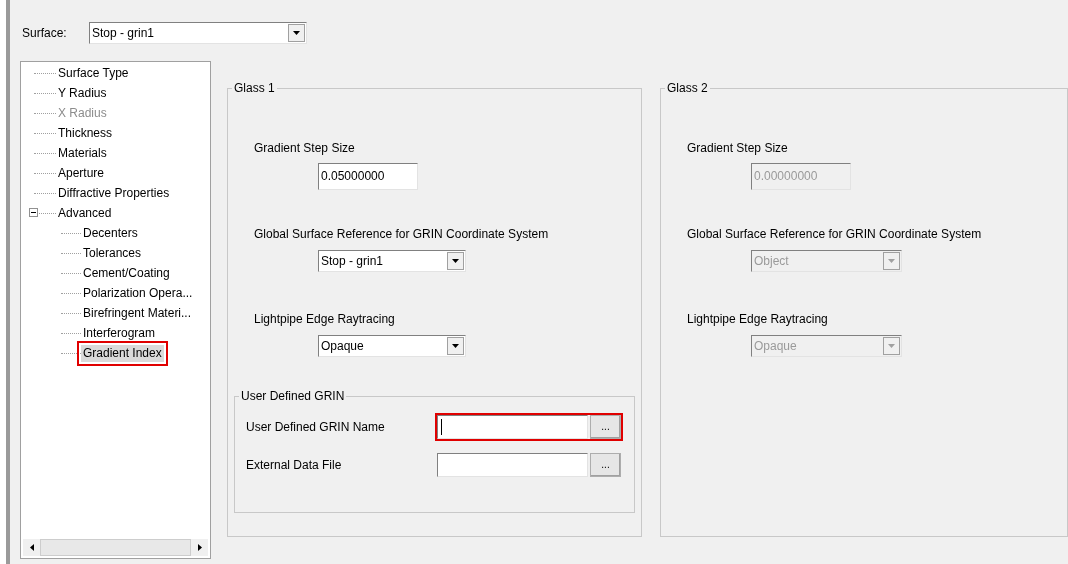 The width and height of the screenshot is (1068, 564). Describe the element at coordinates (316, 427) in the screenshot. I see `field-label: User Defined GRIN Name` at that location.